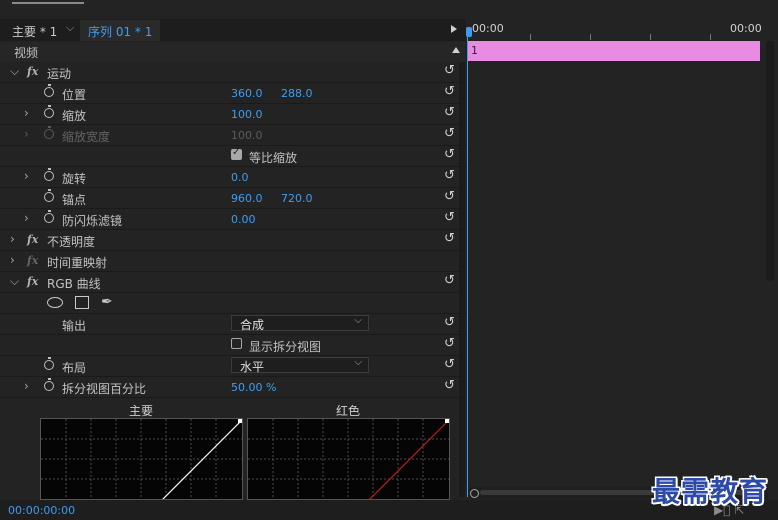 The image size is (778, 520). I want to click on anti-flicker-value: 0.00, so click(243, 219).